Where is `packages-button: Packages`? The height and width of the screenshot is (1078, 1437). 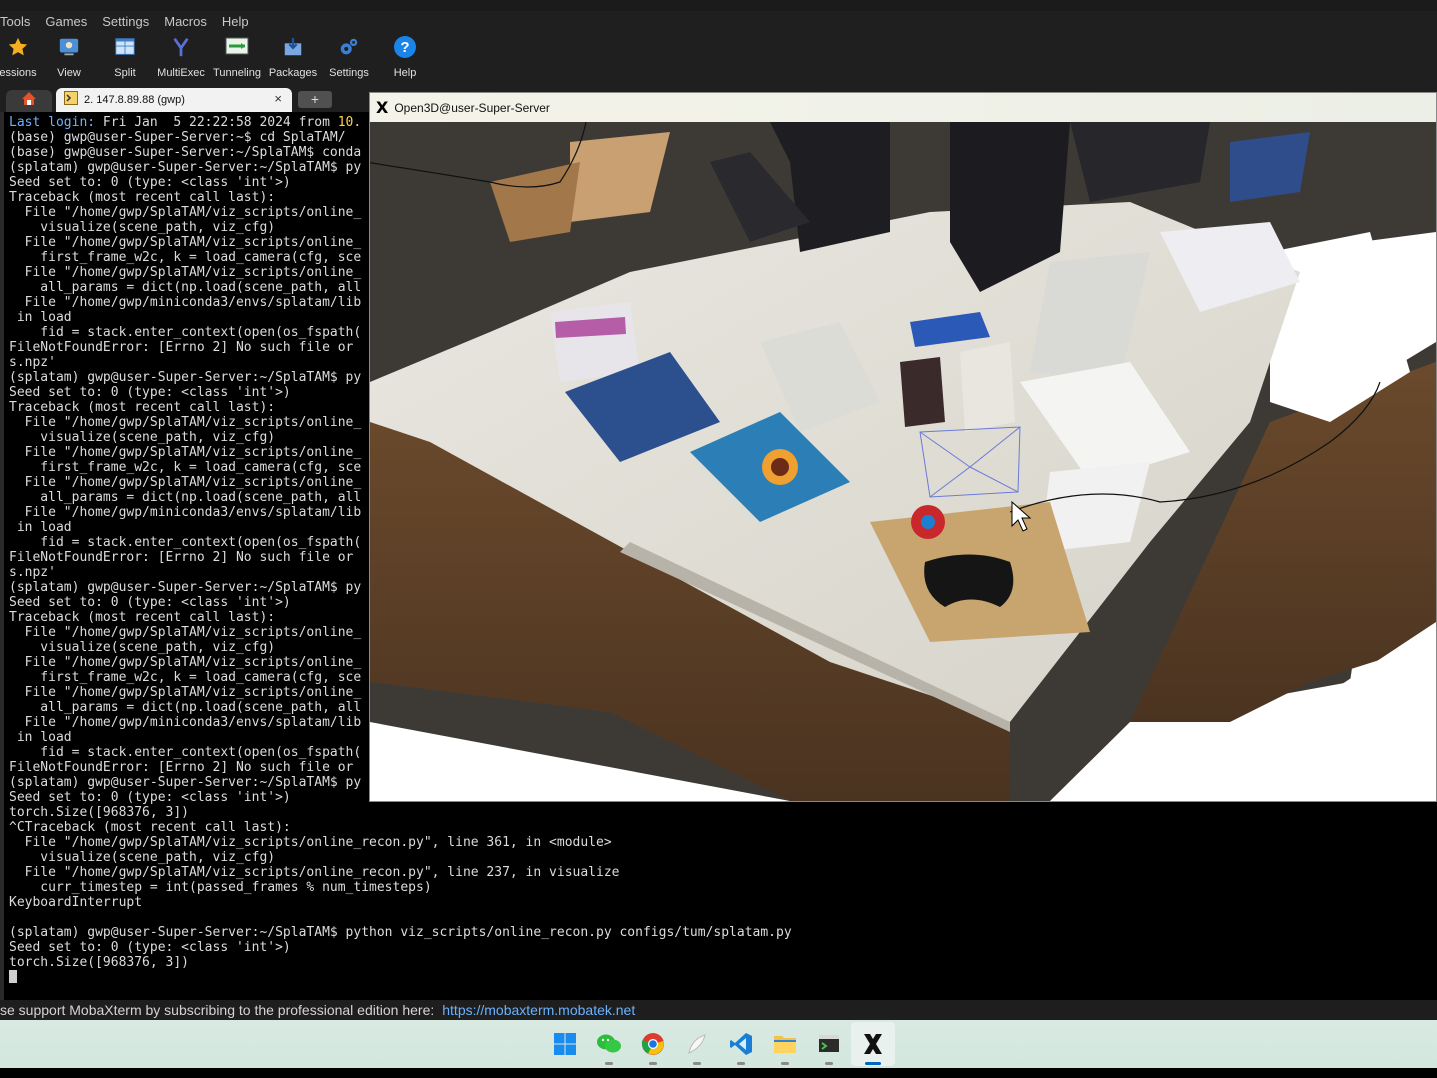 packages-button: Packages is located at coordinates (293, 59).